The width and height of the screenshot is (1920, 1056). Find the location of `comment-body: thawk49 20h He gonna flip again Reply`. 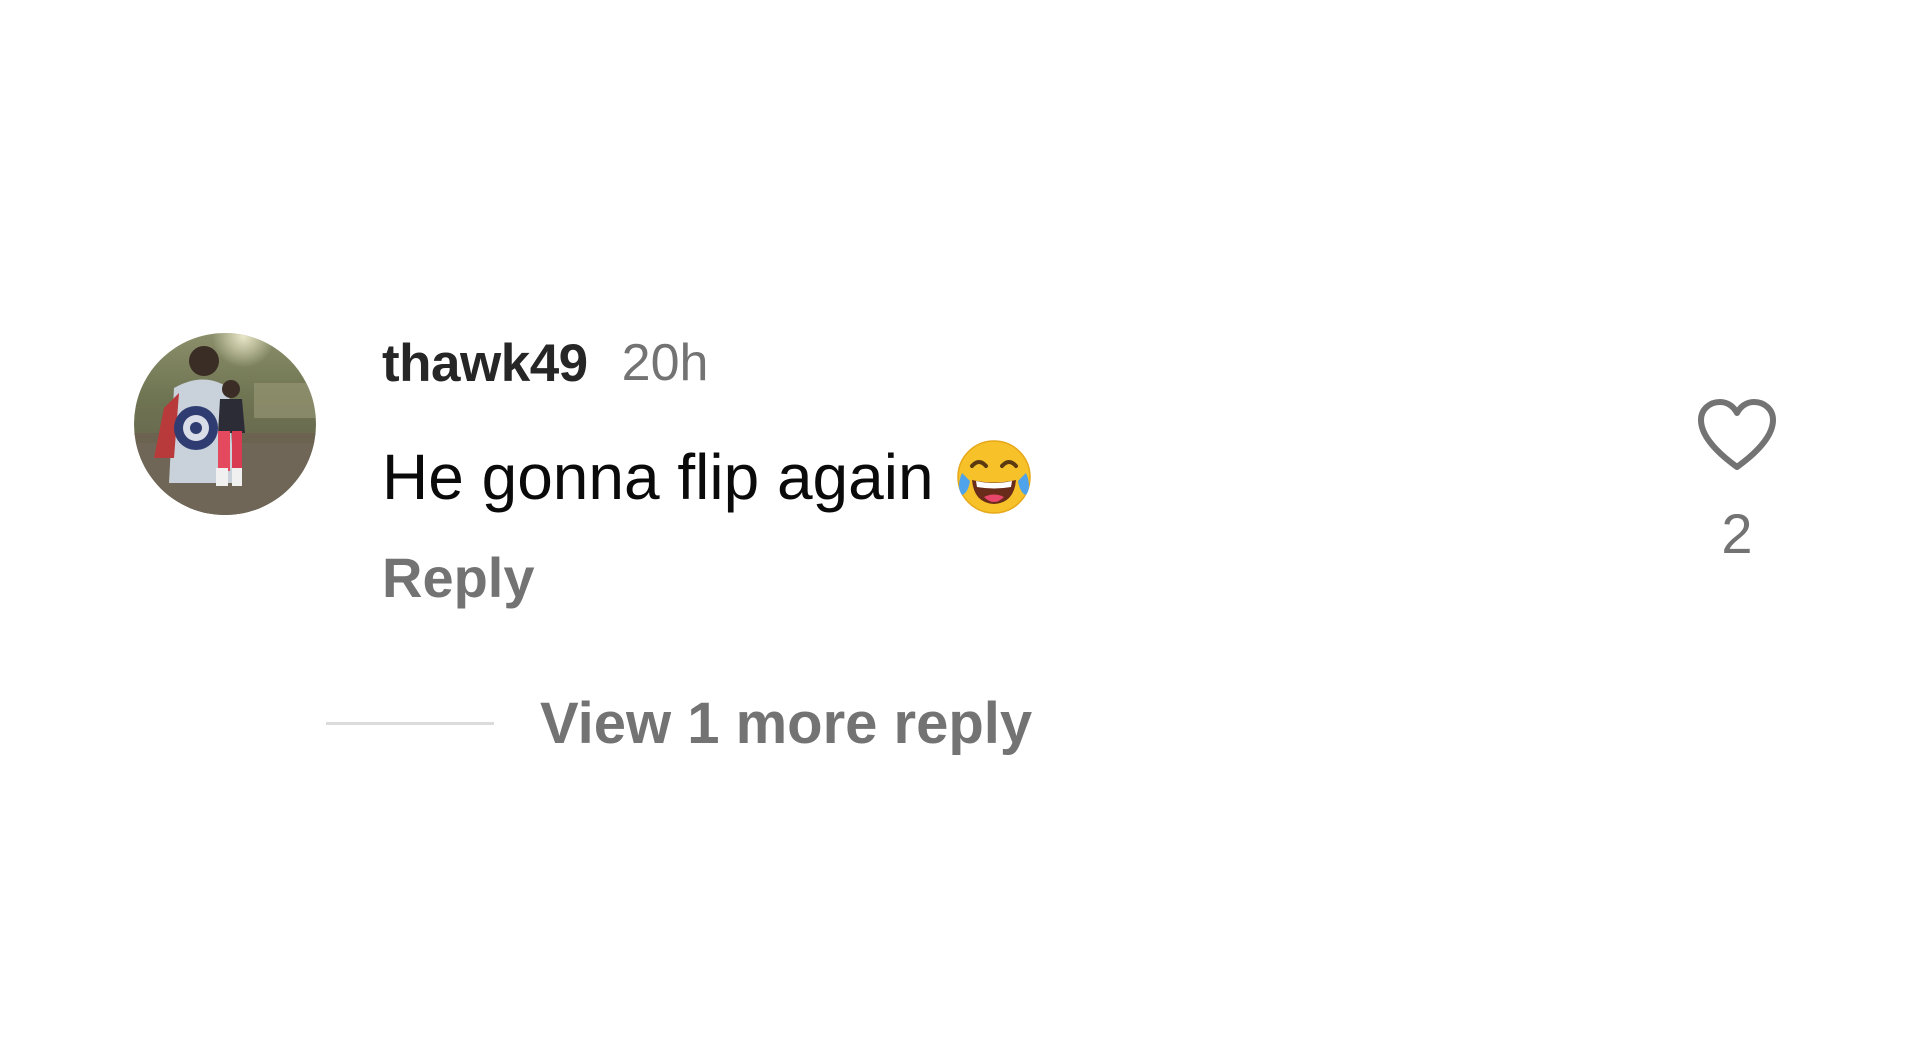

comment-body: thawk49 20h He gonna flip again Reply is located at coordinates (709, 471).